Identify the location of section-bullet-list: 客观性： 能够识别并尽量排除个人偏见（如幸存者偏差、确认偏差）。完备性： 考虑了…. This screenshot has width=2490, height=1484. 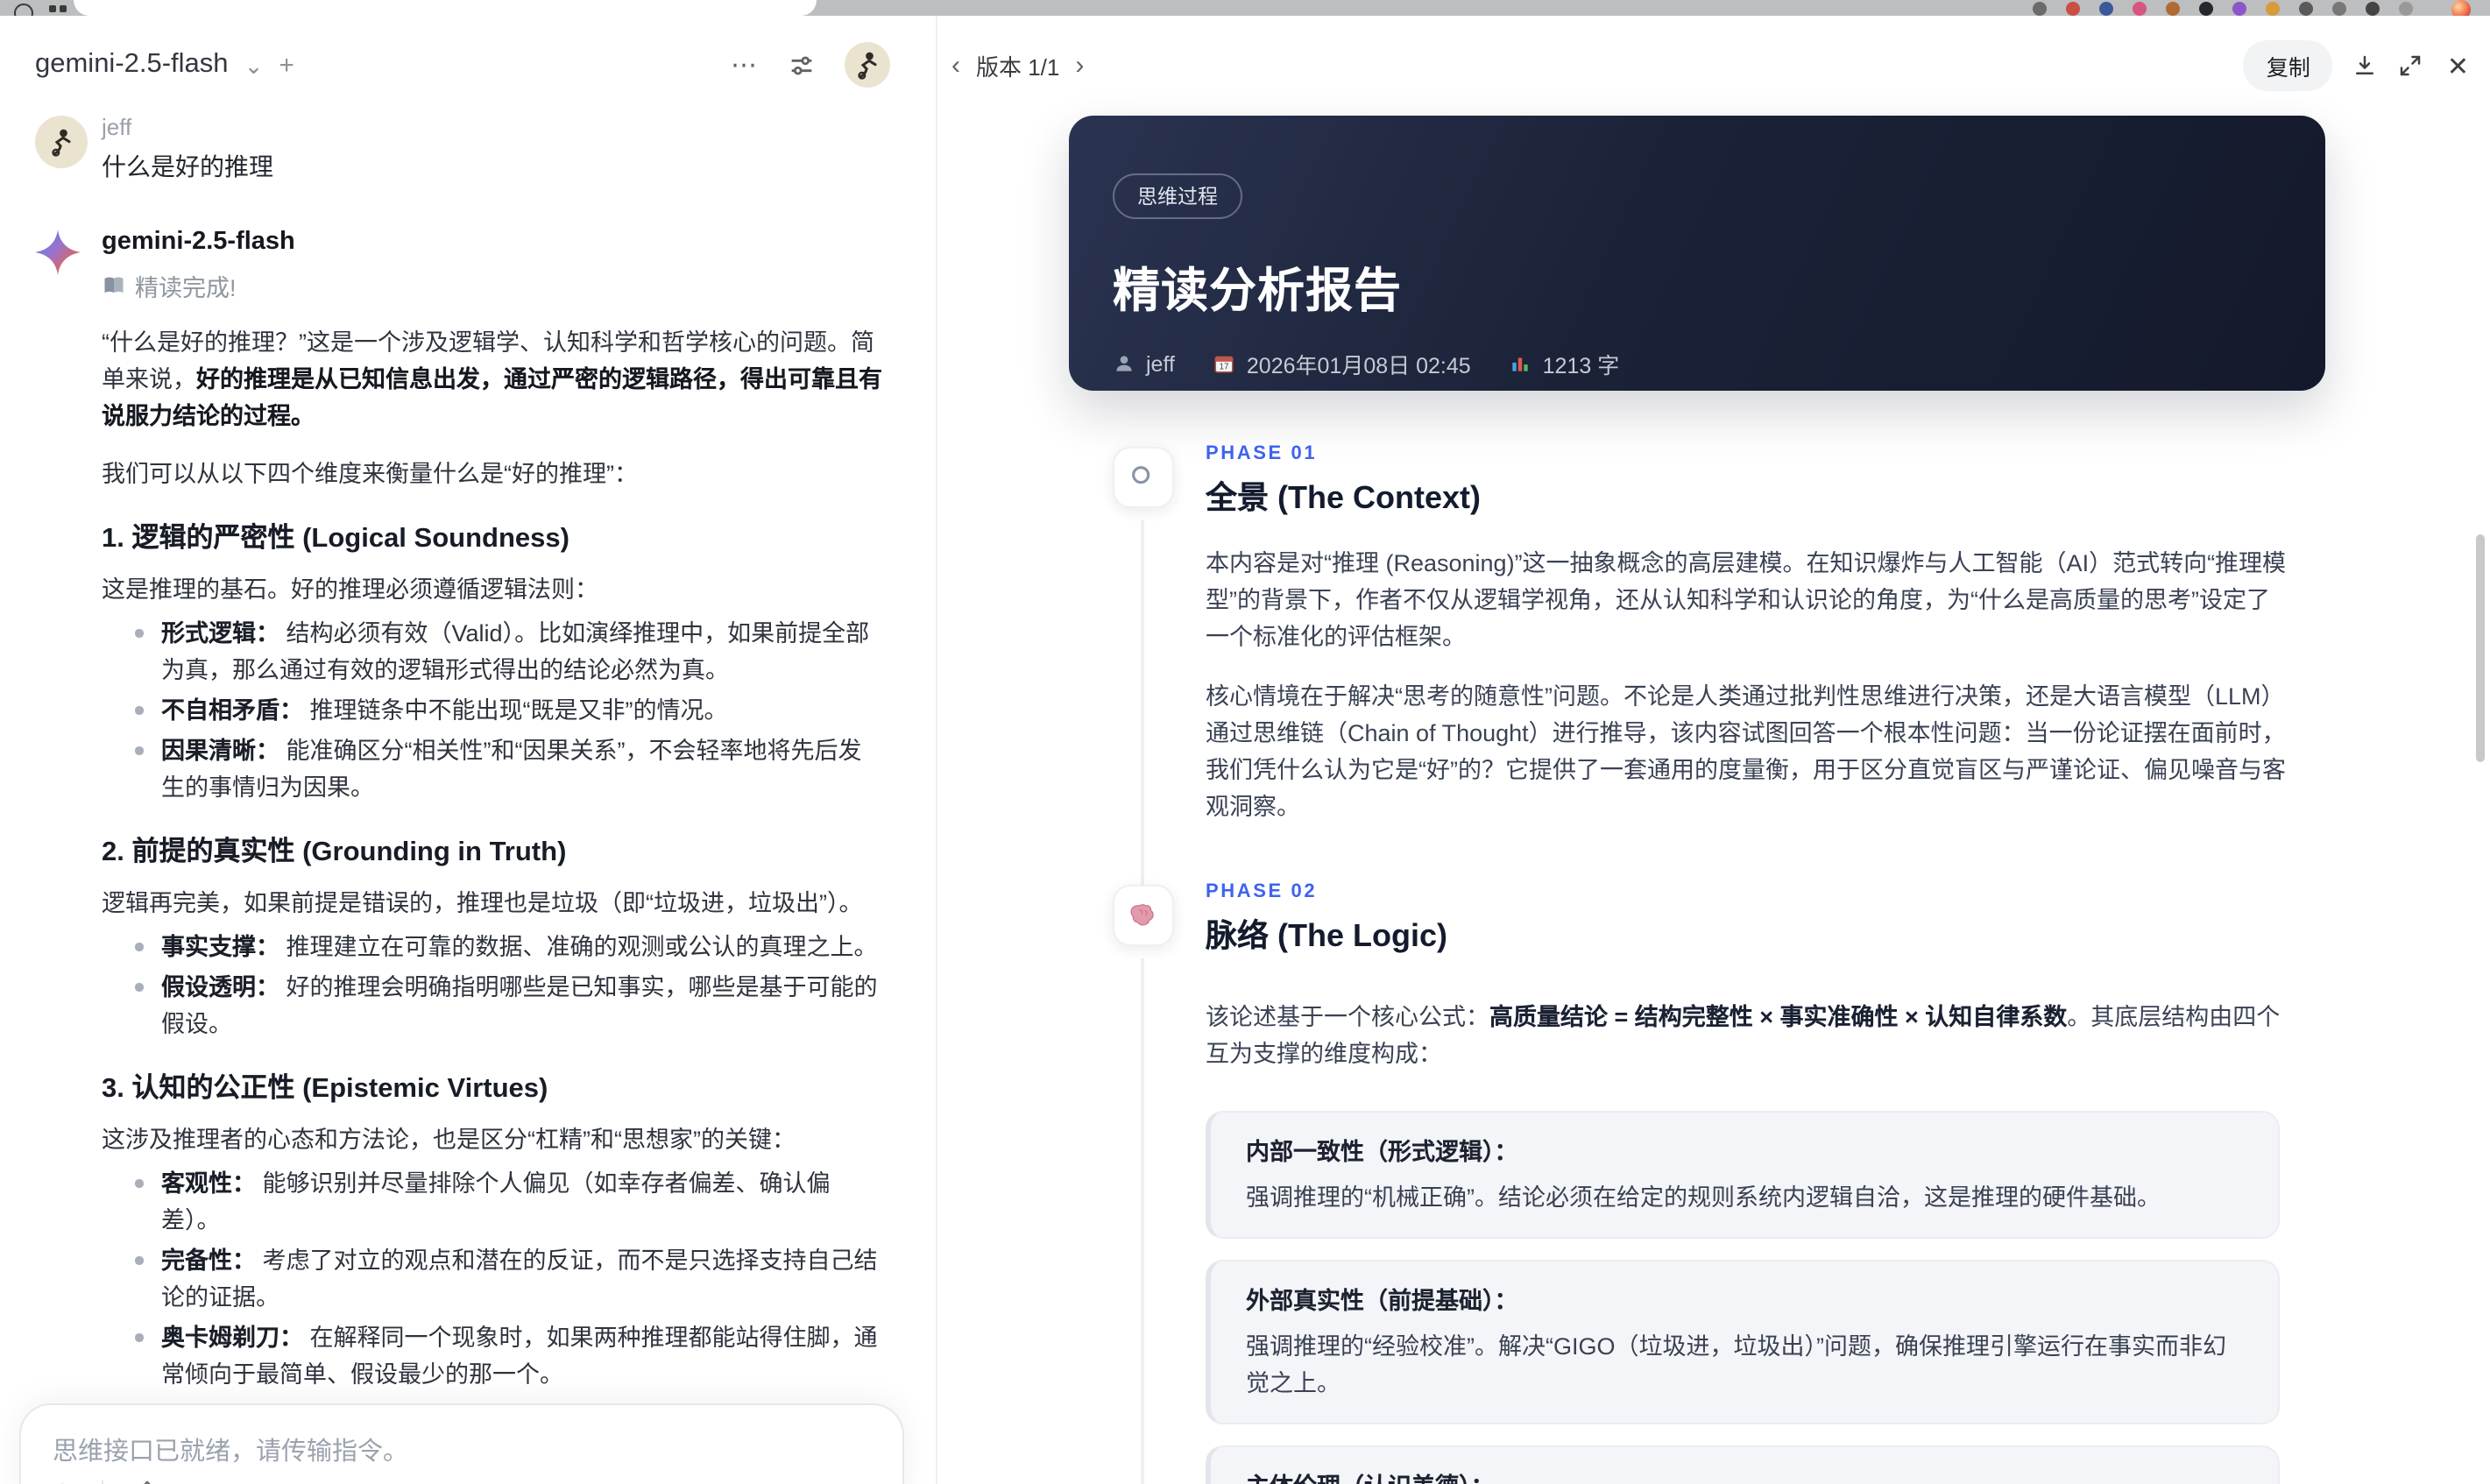
(493, 1279).